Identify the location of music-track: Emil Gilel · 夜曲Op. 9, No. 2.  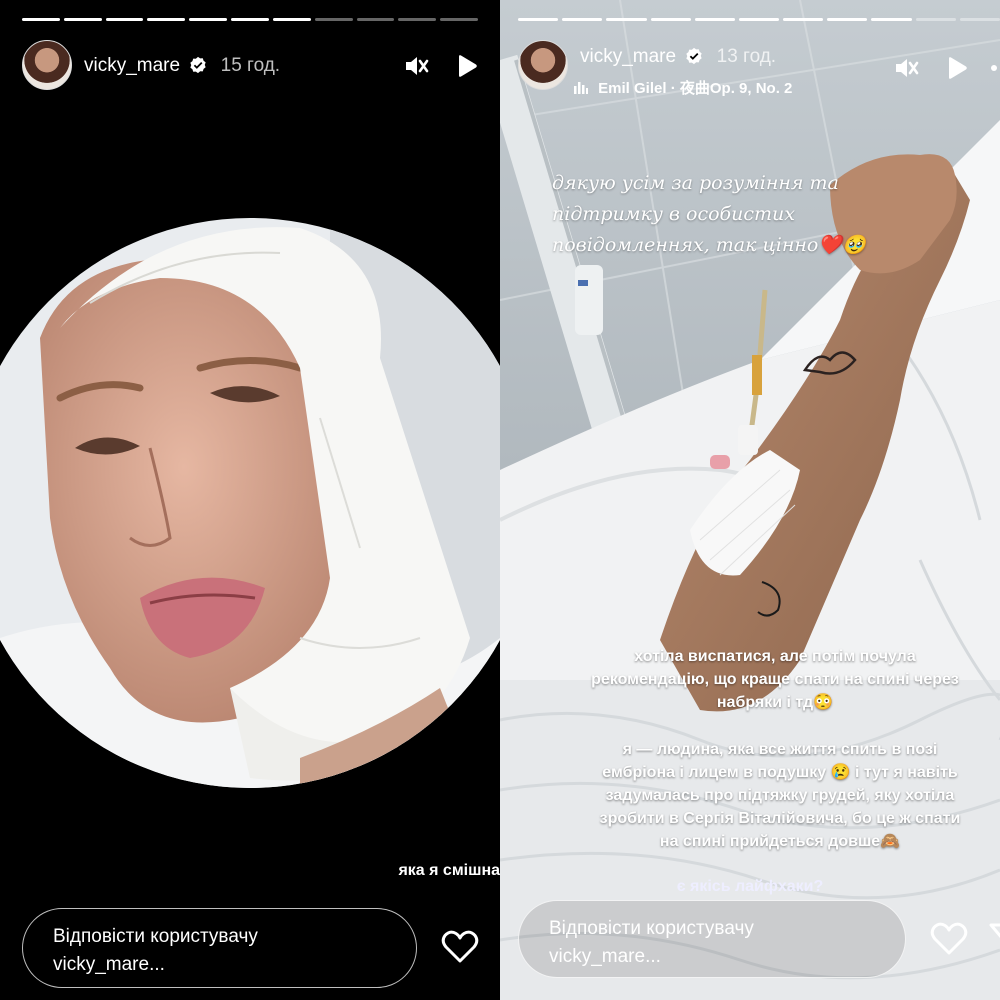
(695, 88).